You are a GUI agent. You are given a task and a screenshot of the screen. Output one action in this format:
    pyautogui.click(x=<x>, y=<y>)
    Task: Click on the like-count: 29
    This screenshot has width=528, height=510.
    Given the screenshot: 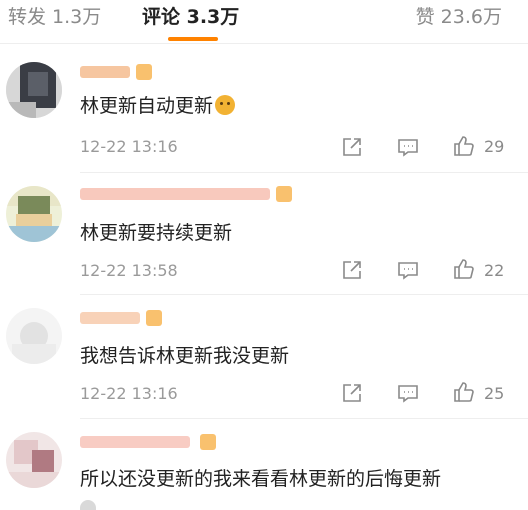 What is the action you would take?
    pyautogui.click(x=494, y=146)
    